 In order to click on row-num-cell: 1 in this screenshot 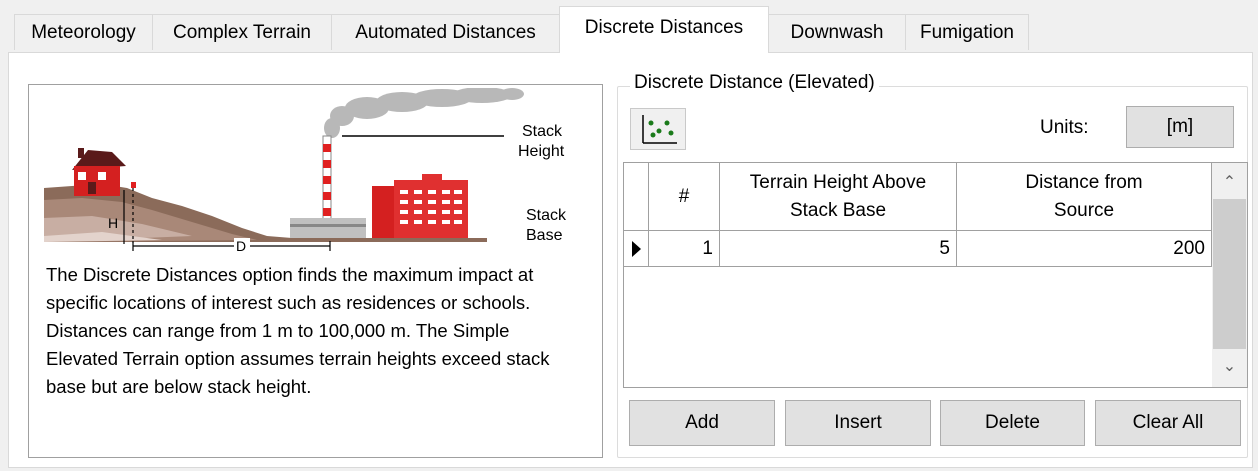, I will do `click(684, 249)`.